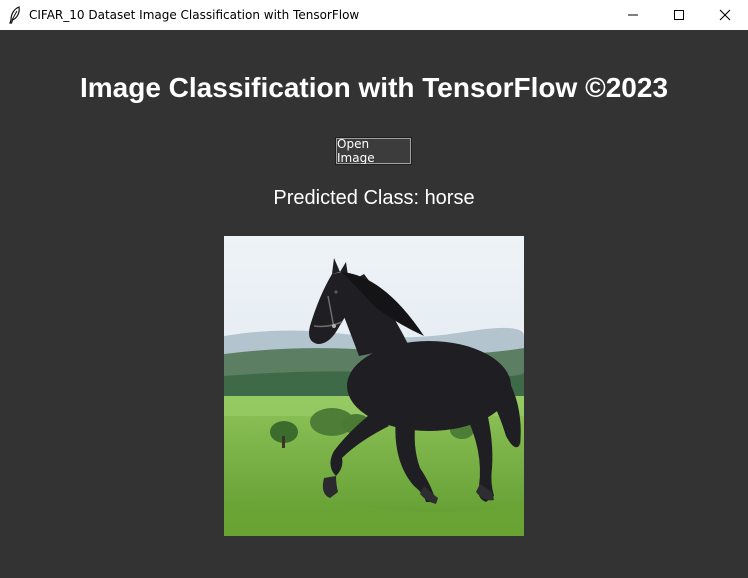 The width and height of the screenshot is (748, 578). I want to click on minimize-icon, so click(633, 15).